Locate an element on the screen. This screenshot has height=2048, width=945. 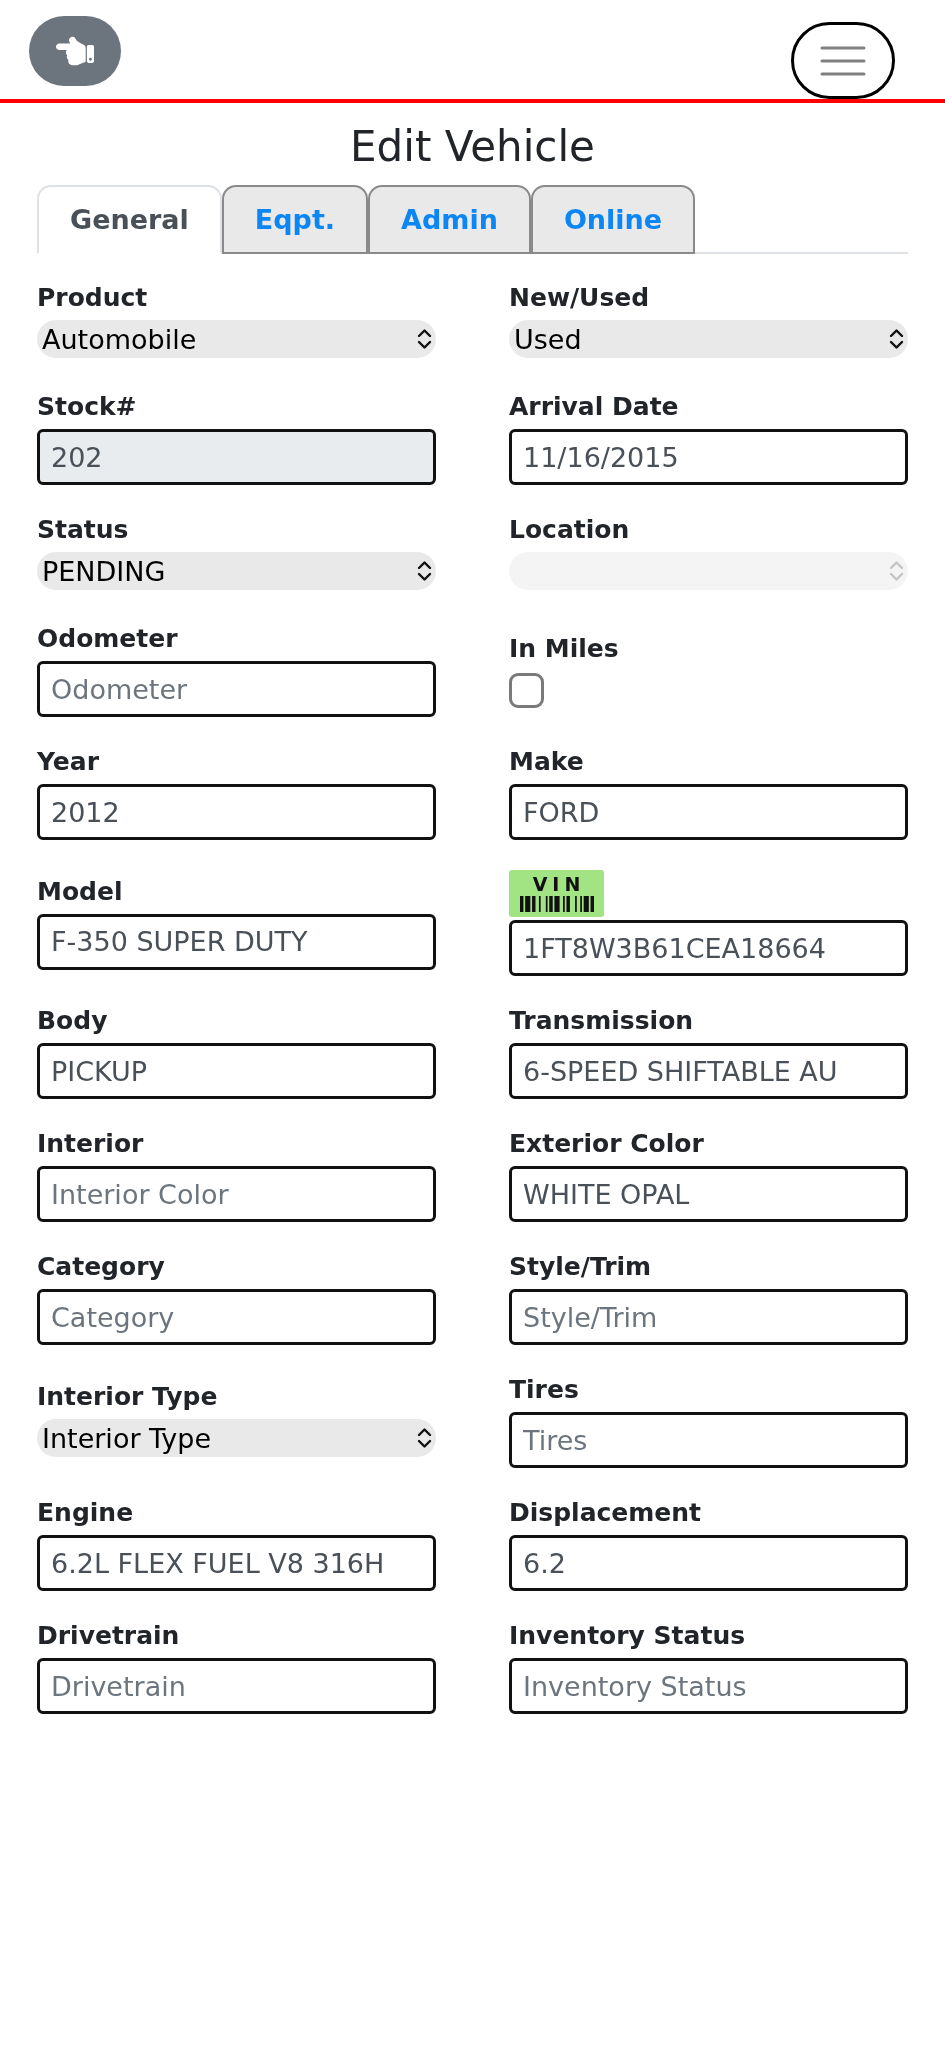
field-label: Exterior Color is located at coordinates (606, 1144).